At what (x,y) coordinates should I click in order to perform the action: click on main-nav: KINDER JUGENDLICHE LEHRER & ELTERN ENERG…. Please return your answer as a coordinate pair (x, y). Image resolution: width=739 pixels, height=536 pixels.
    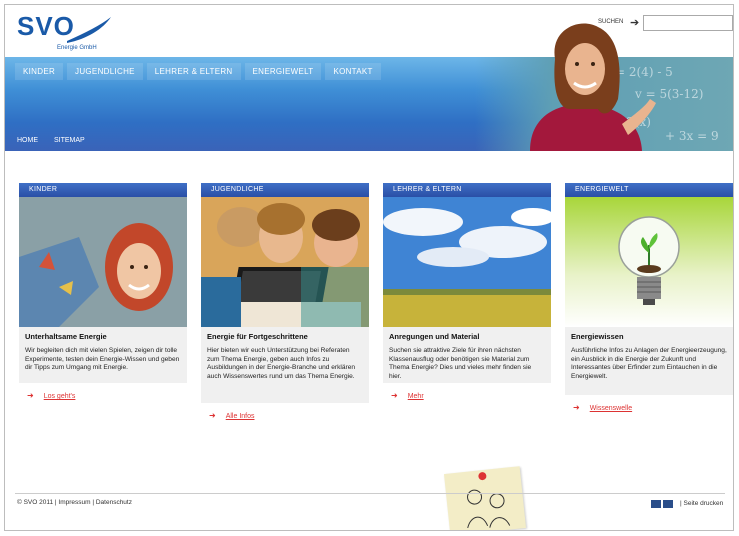
    Looking at the image, I should click on (200, 71).